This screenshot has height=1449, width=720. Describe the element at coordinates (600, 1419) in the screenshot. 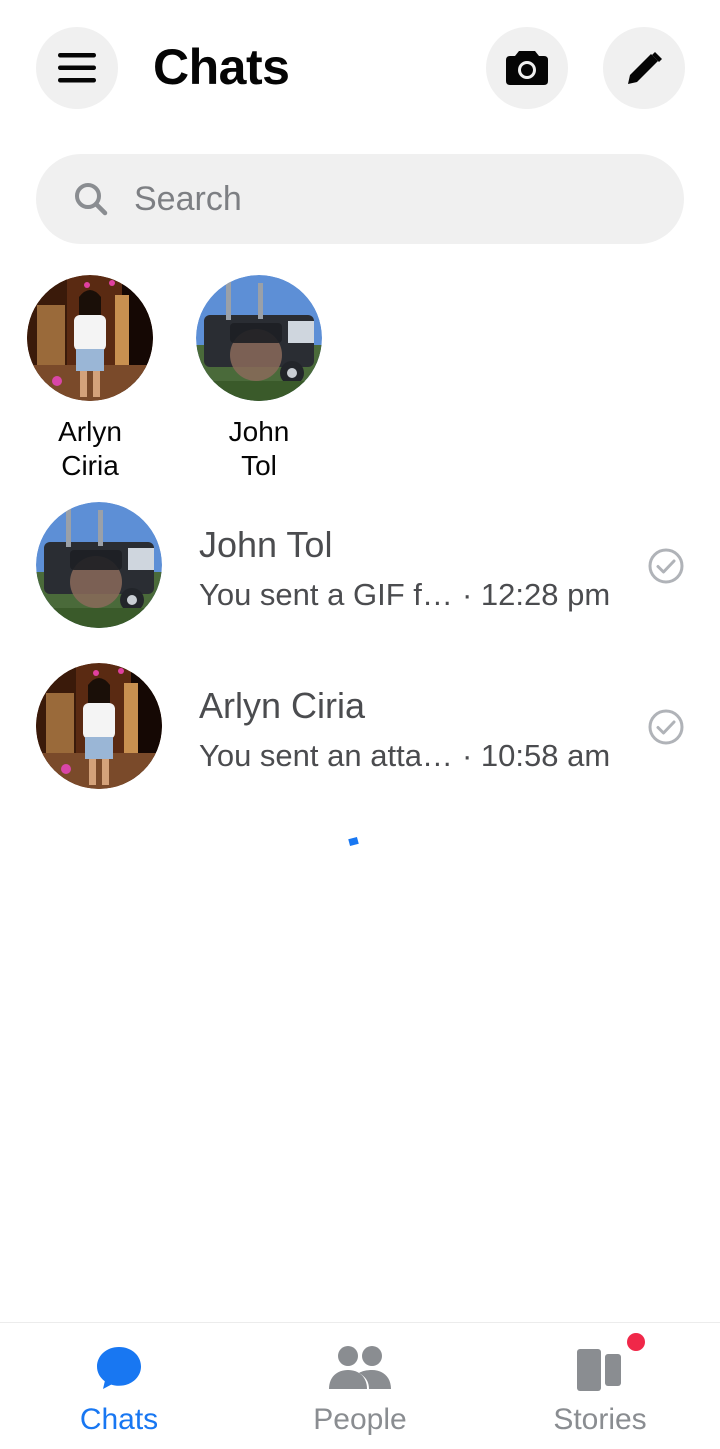

I see `tab-label: Stories` at that location.